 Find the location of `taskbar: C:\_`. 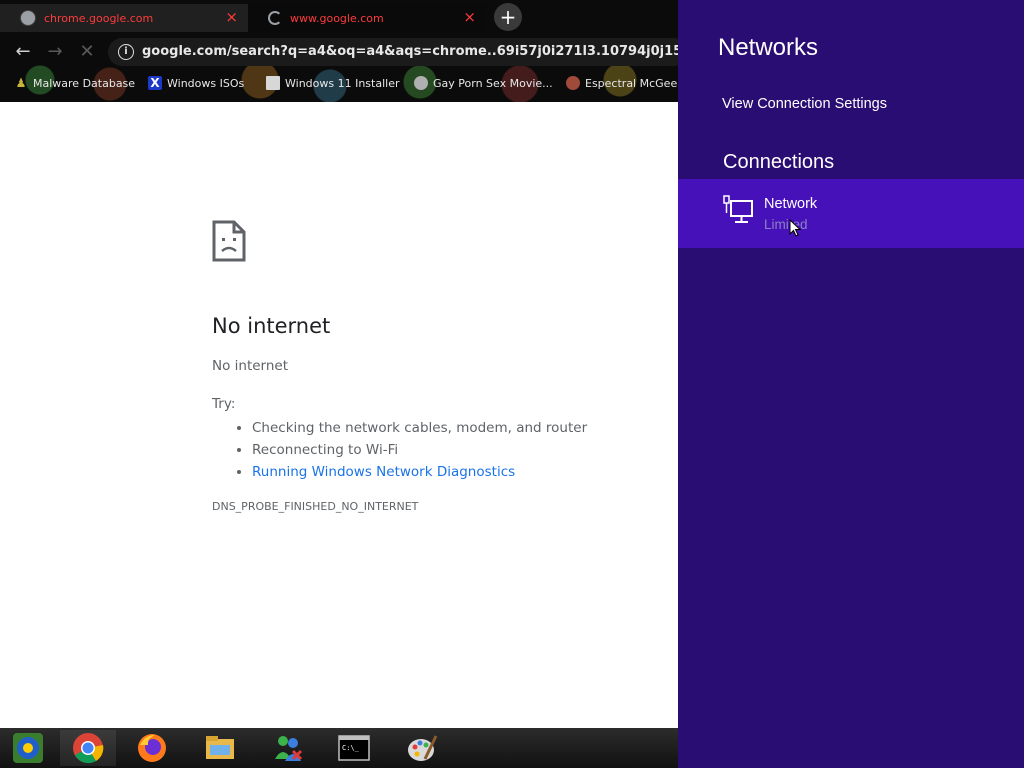

taskbar: C:\_ is located at coordinates (339, 748).